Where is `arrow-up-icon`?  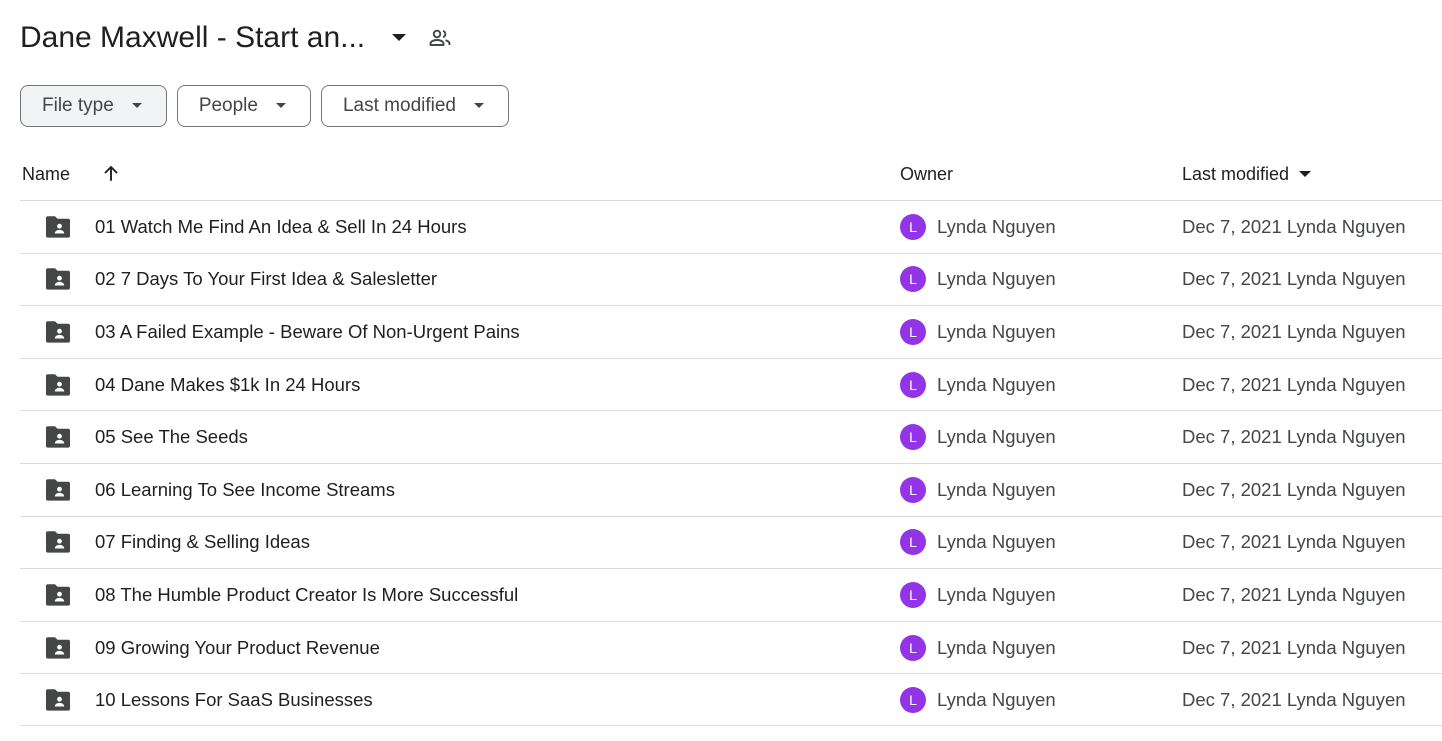
arrow-up-icon is located at coordinates (111, 173).